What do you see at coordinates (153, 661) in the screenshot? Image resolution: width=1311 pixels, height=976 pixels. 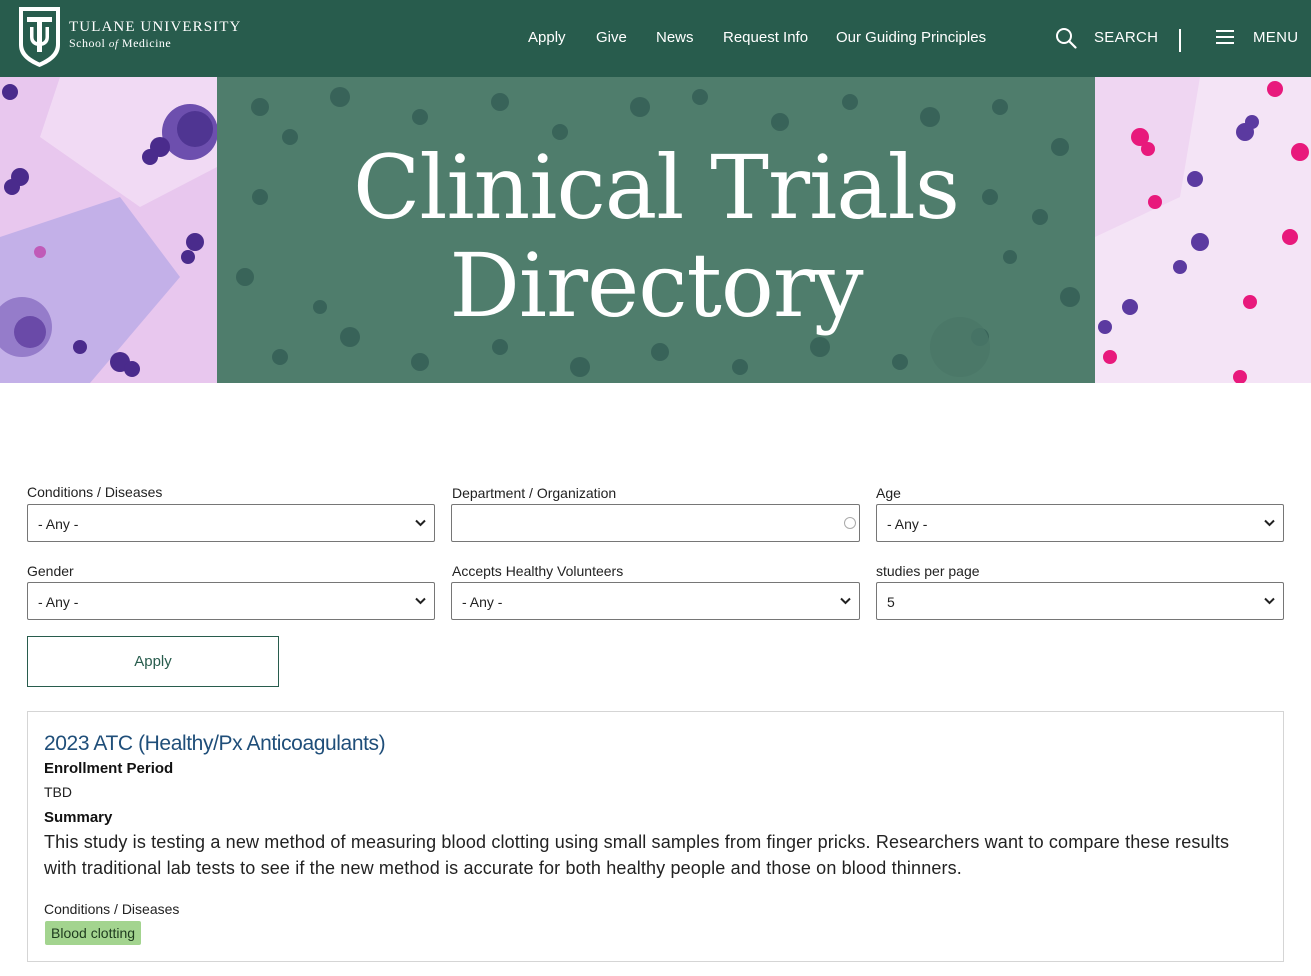 I see `apply-filters-button: Apply` at bounding box center [153, 661].